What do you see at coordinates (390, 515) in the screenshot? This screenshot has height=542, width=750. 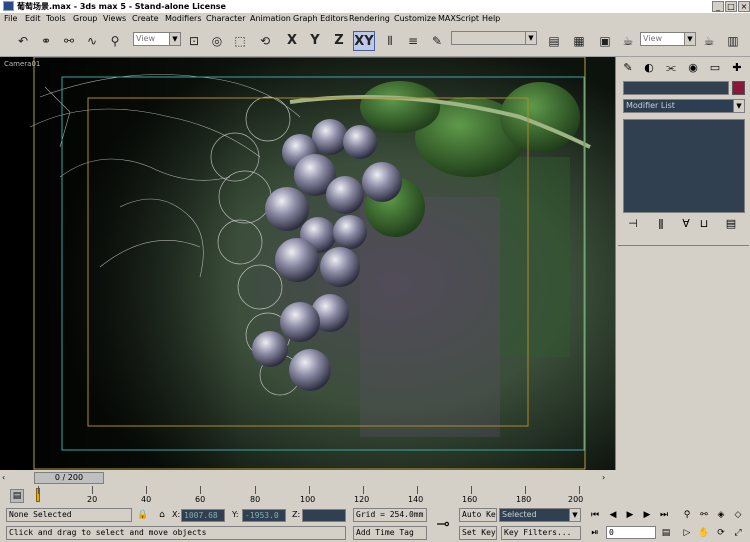 I see `grid-display: Grid = 254.0mm` at bounding box center [390, 515].